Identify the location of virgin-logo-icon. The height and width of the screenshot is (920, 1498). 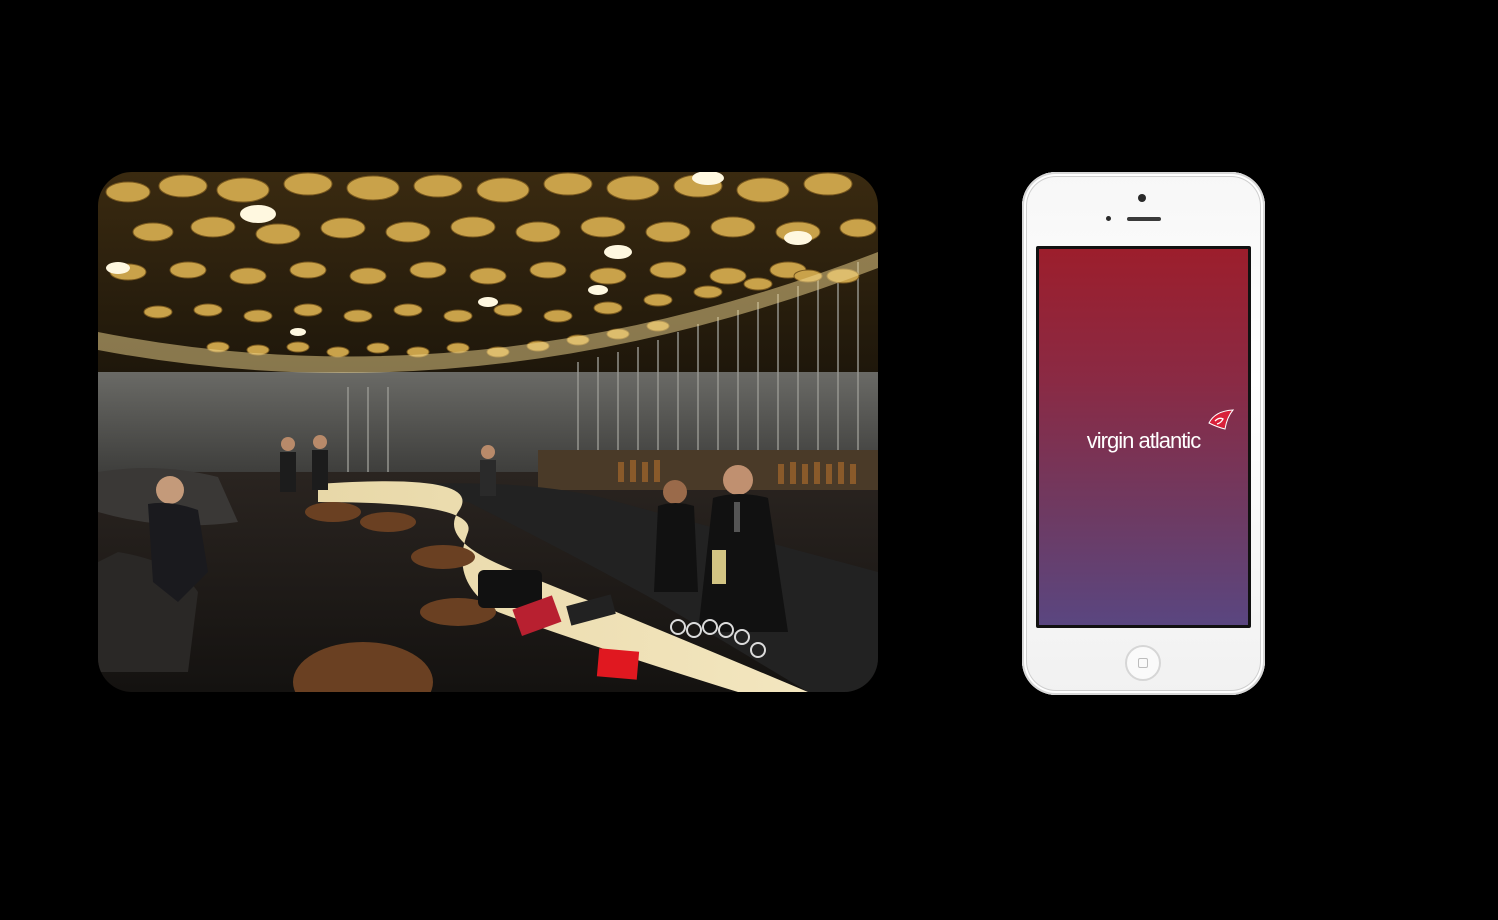
(1221, 419).